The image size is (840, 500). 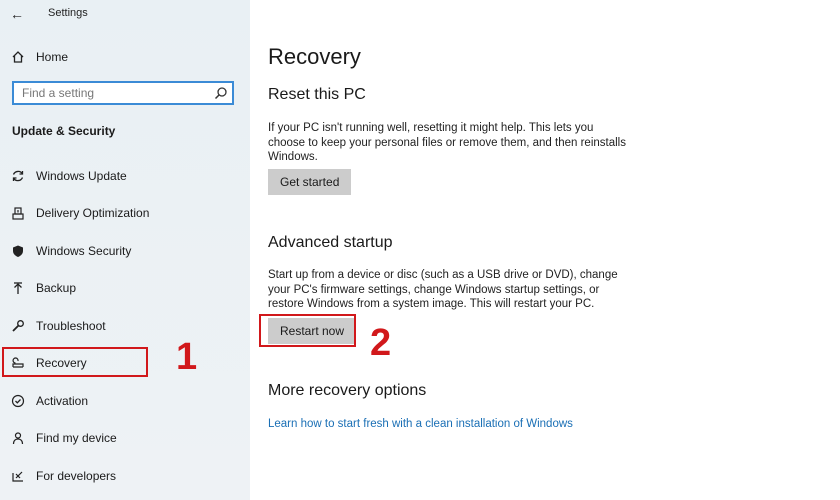 What do you see at coordinates (18, 288) in the screenshot?
I see `backup-arrow-icon` at bounding box center [18, 288].